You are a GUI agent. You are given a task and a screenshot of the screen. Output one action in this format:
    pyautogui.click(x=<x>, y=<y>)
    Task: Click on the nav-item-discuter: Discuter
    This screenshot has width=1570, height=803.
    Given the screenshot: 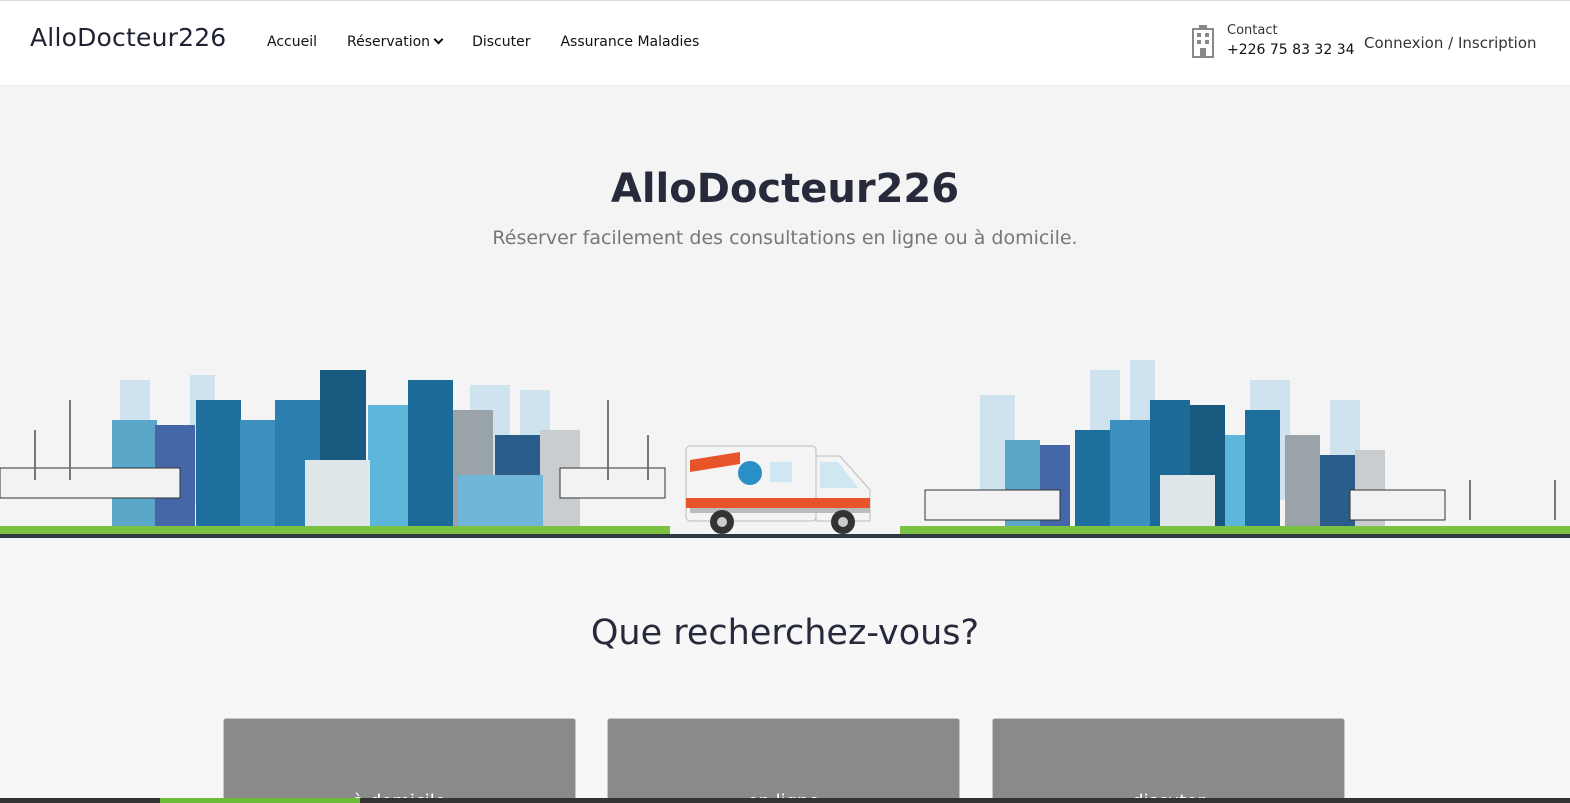 What is the action you would take?
    pyautogui.click(x=501, y=42)
    